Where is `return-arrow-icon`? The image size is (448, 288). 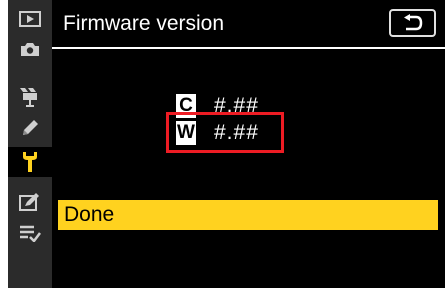 return-arrow-icon is located at coordinates (412, 22).